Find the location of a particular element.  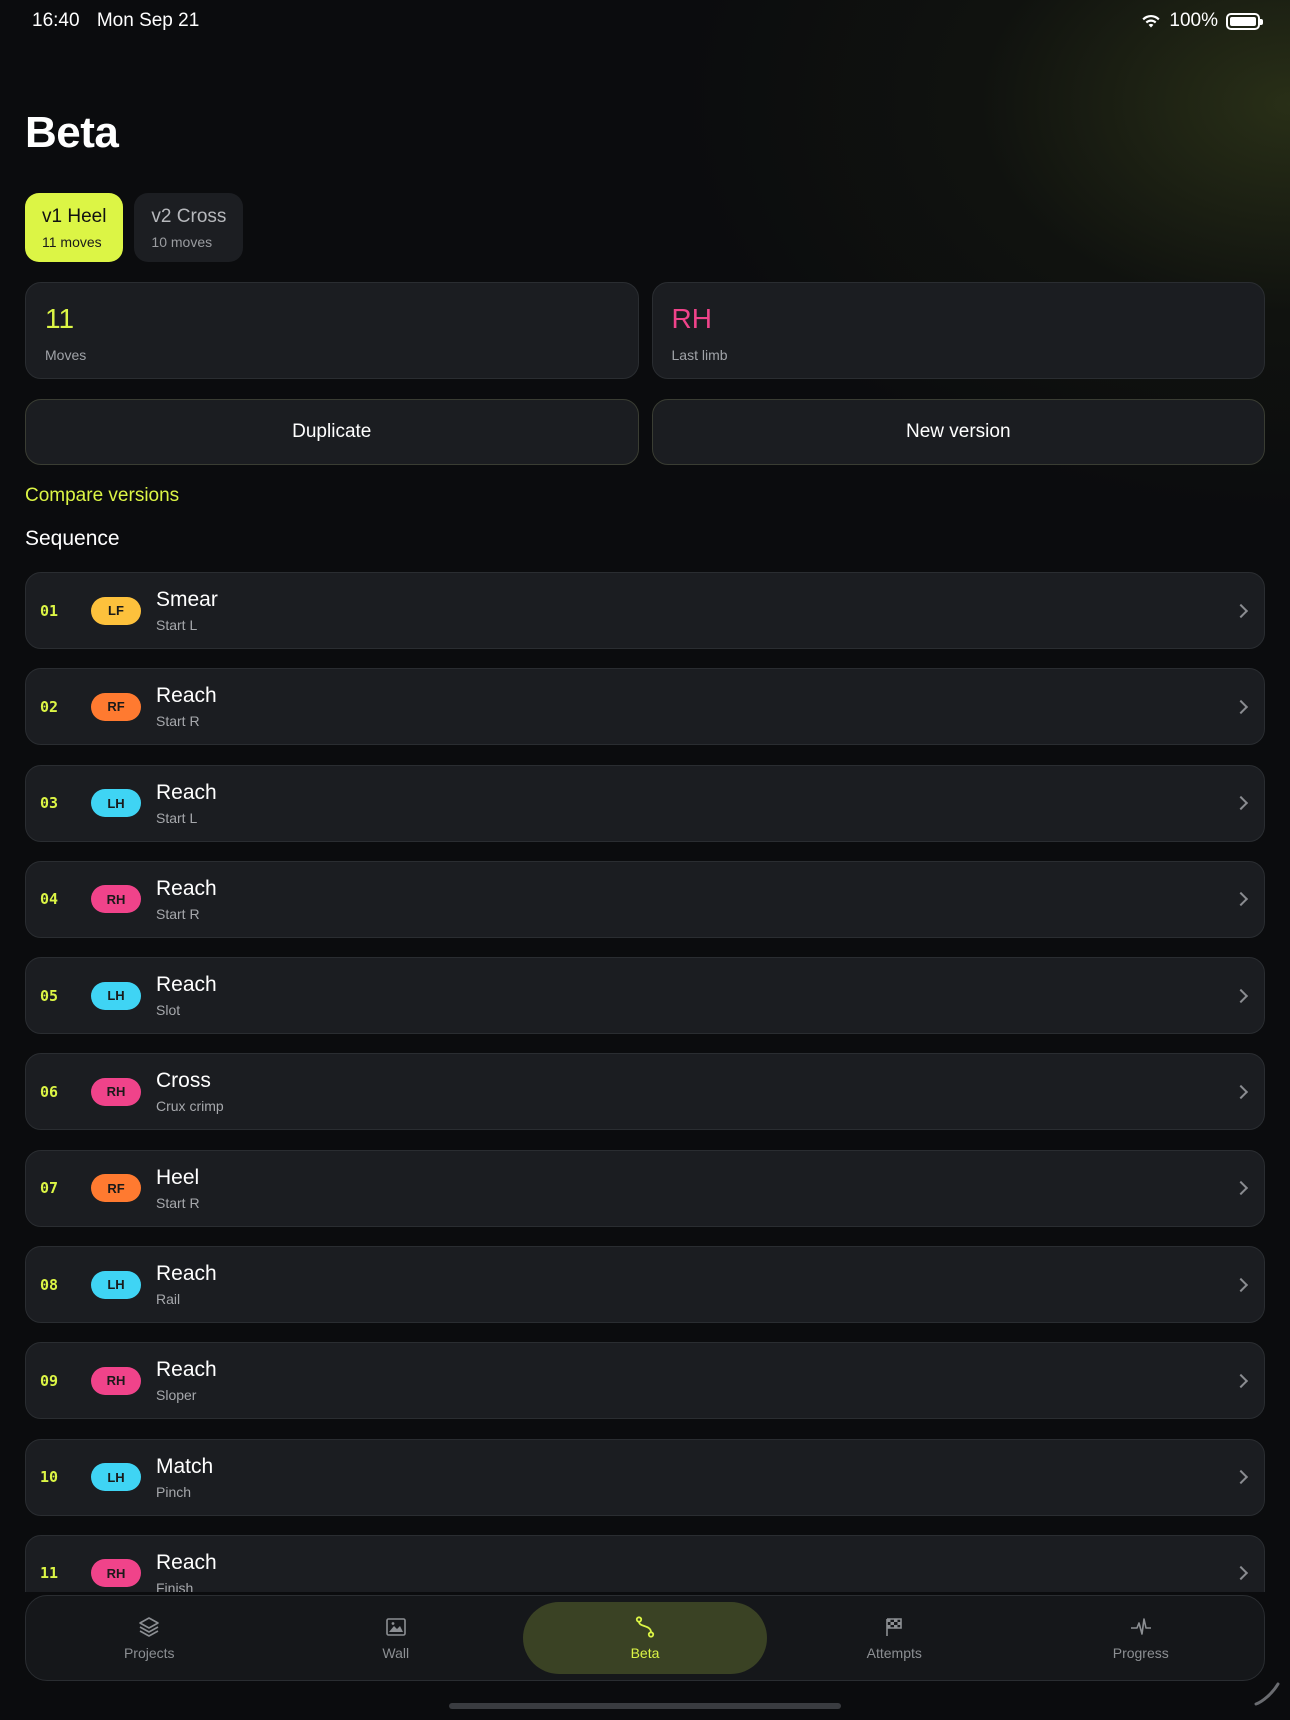

move-number: 09 is located at coordinates (49, 1380).